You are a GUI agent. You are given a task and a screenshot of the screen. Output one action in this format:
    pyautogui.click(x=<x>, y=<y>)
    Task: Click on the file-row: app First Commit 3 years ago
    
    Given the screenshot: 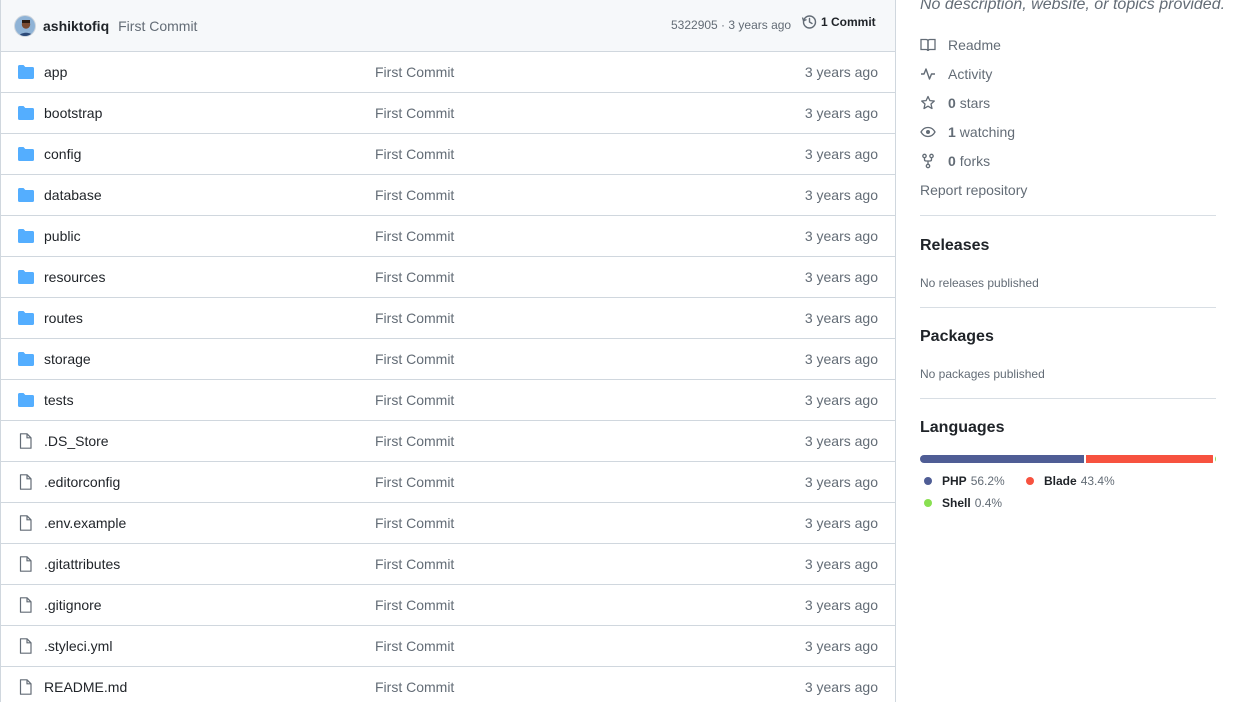 What is the action you would take?
    pyautogui.click(x=448, y=72)
    